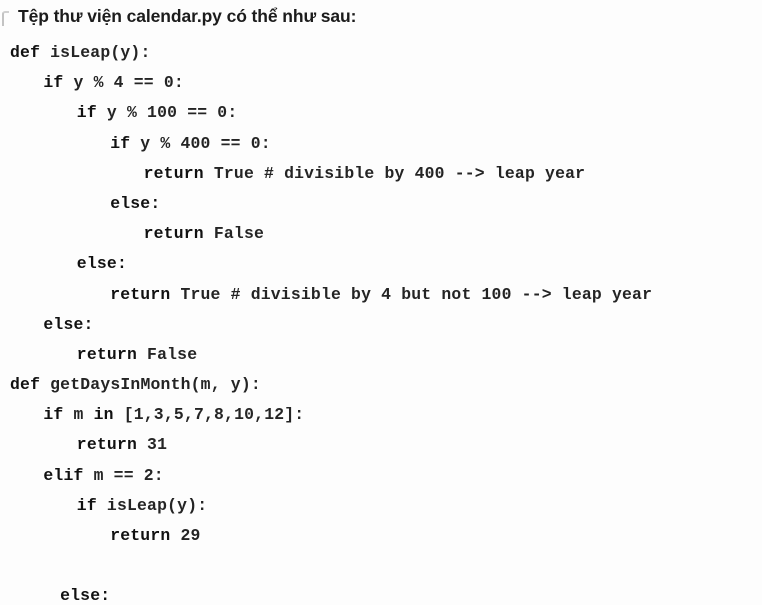  Describe the element at coordinates (123, 475) in the screenshot. I see `code-text: m == 2:` at that location.